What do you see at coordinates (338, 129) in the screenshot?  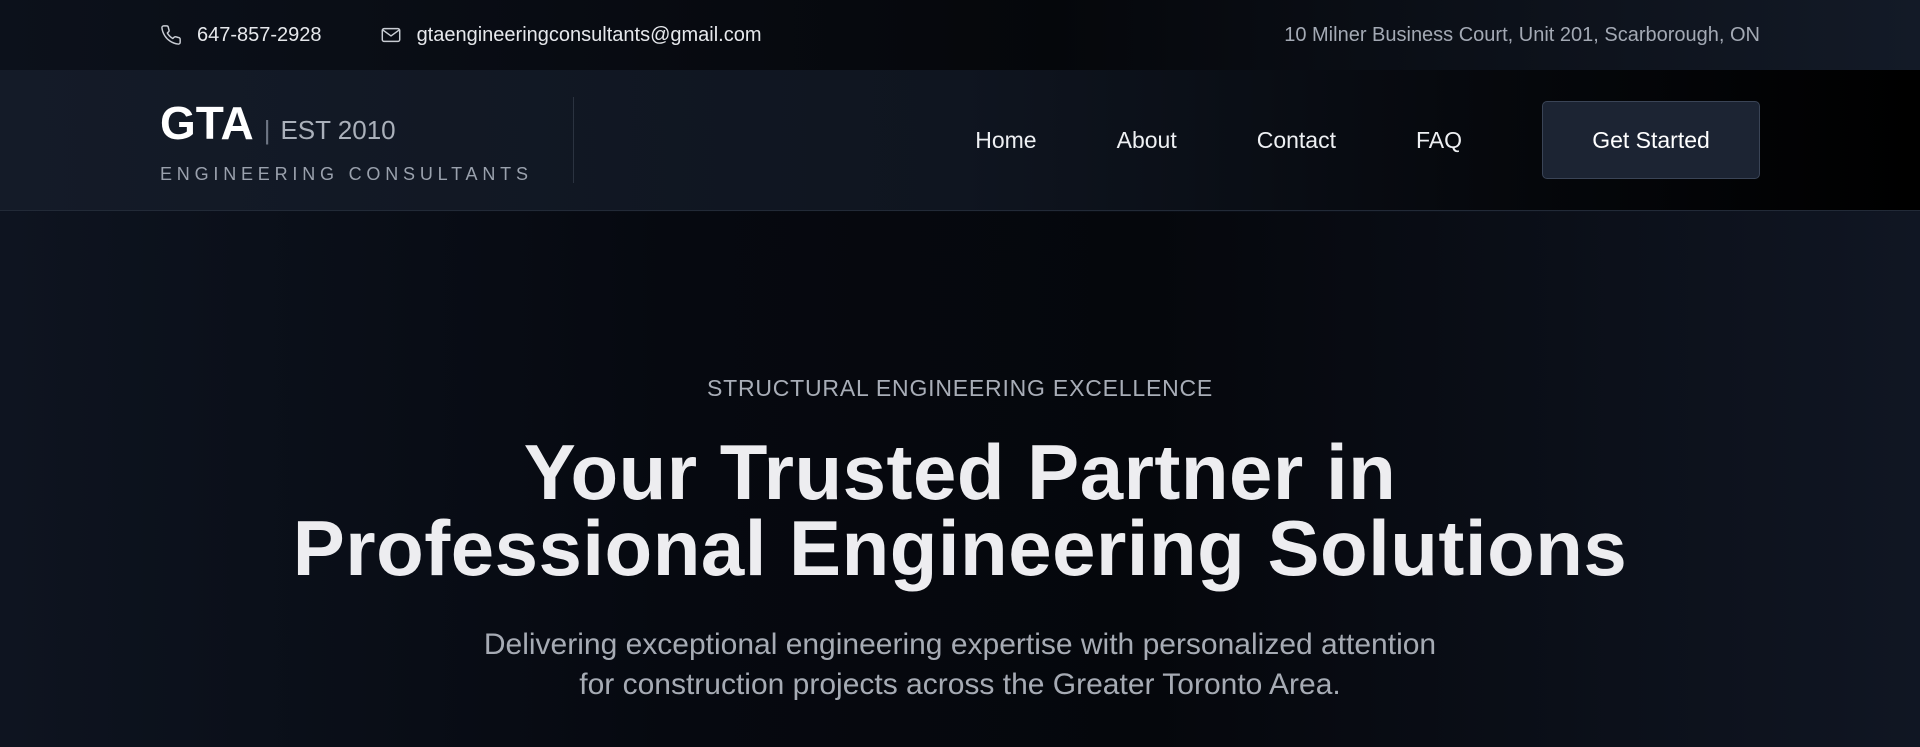 I see `logo-established: EST 2010` at bounding box center [338, 129].